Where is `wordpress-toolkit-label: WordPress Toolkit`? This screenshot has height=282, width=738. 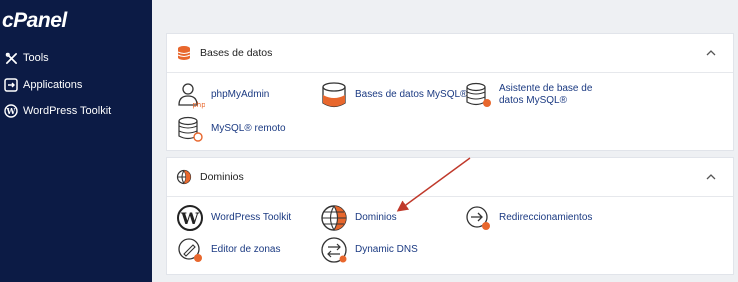
wordpress-toolkit-label: WordPress Toolkit is located at coordinates (251, 217).